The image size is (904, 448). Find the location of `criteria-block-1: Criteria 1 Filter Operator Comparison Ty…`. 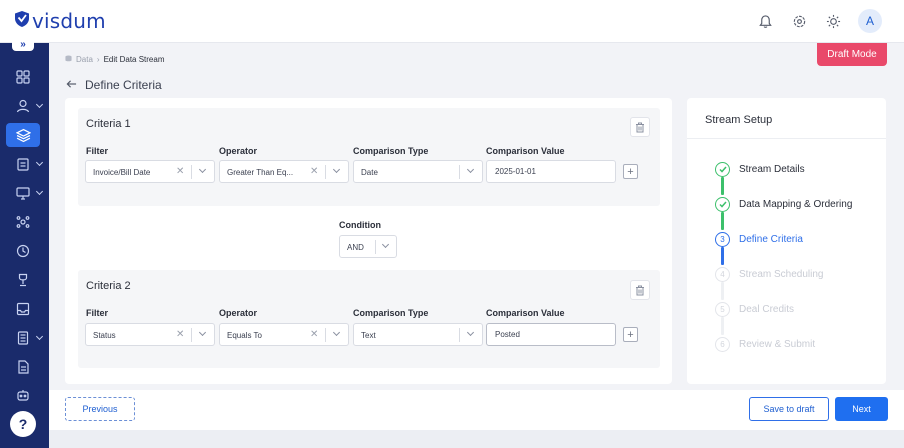

criteria-block-1: Criteria 1 Filter Operator Comparison Ty… is located at coordinates (369, 157).